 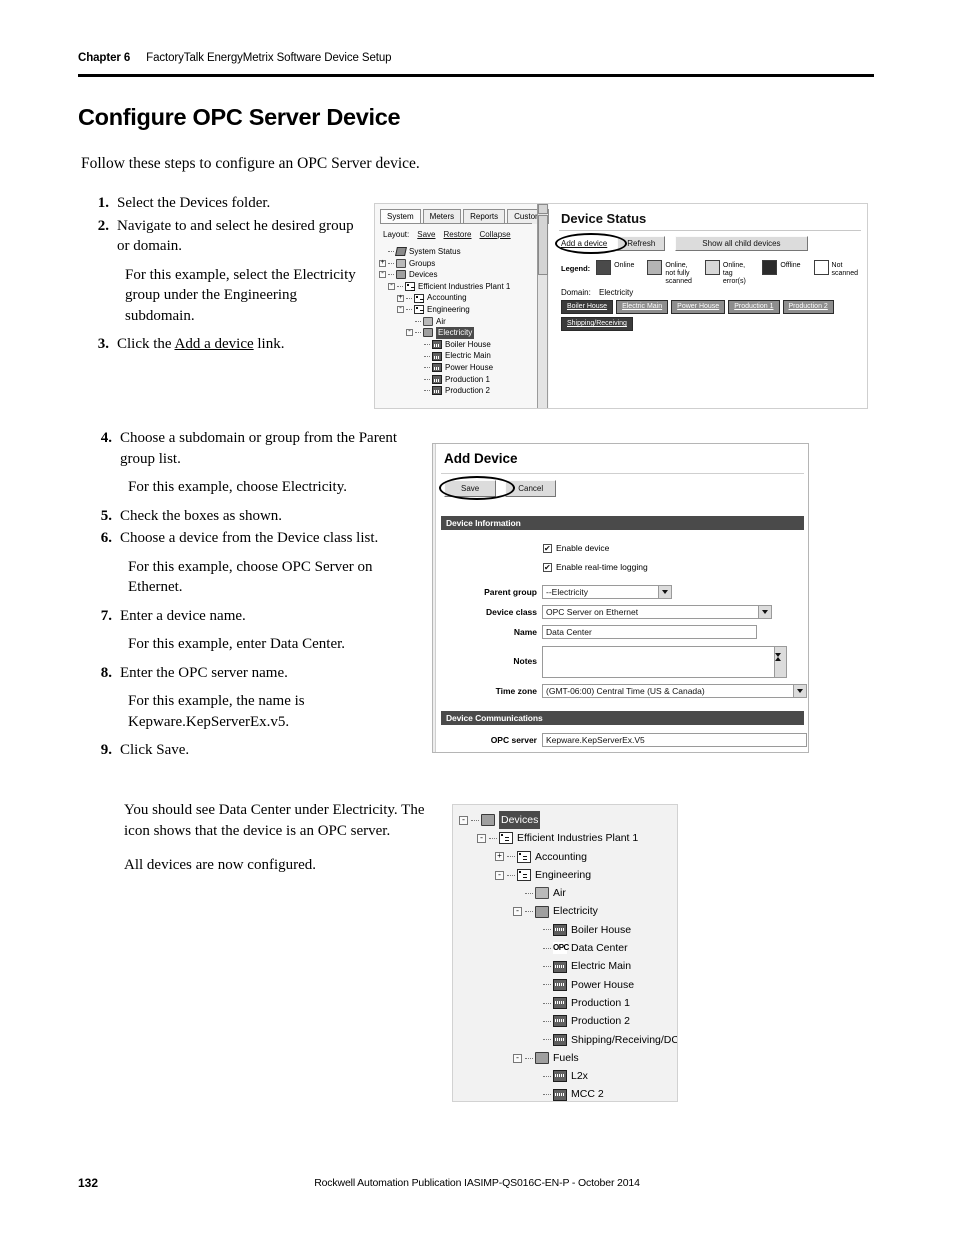 I want to click on tree-item: Shipping/Receiving/DC, so click(x=568, y=1040).